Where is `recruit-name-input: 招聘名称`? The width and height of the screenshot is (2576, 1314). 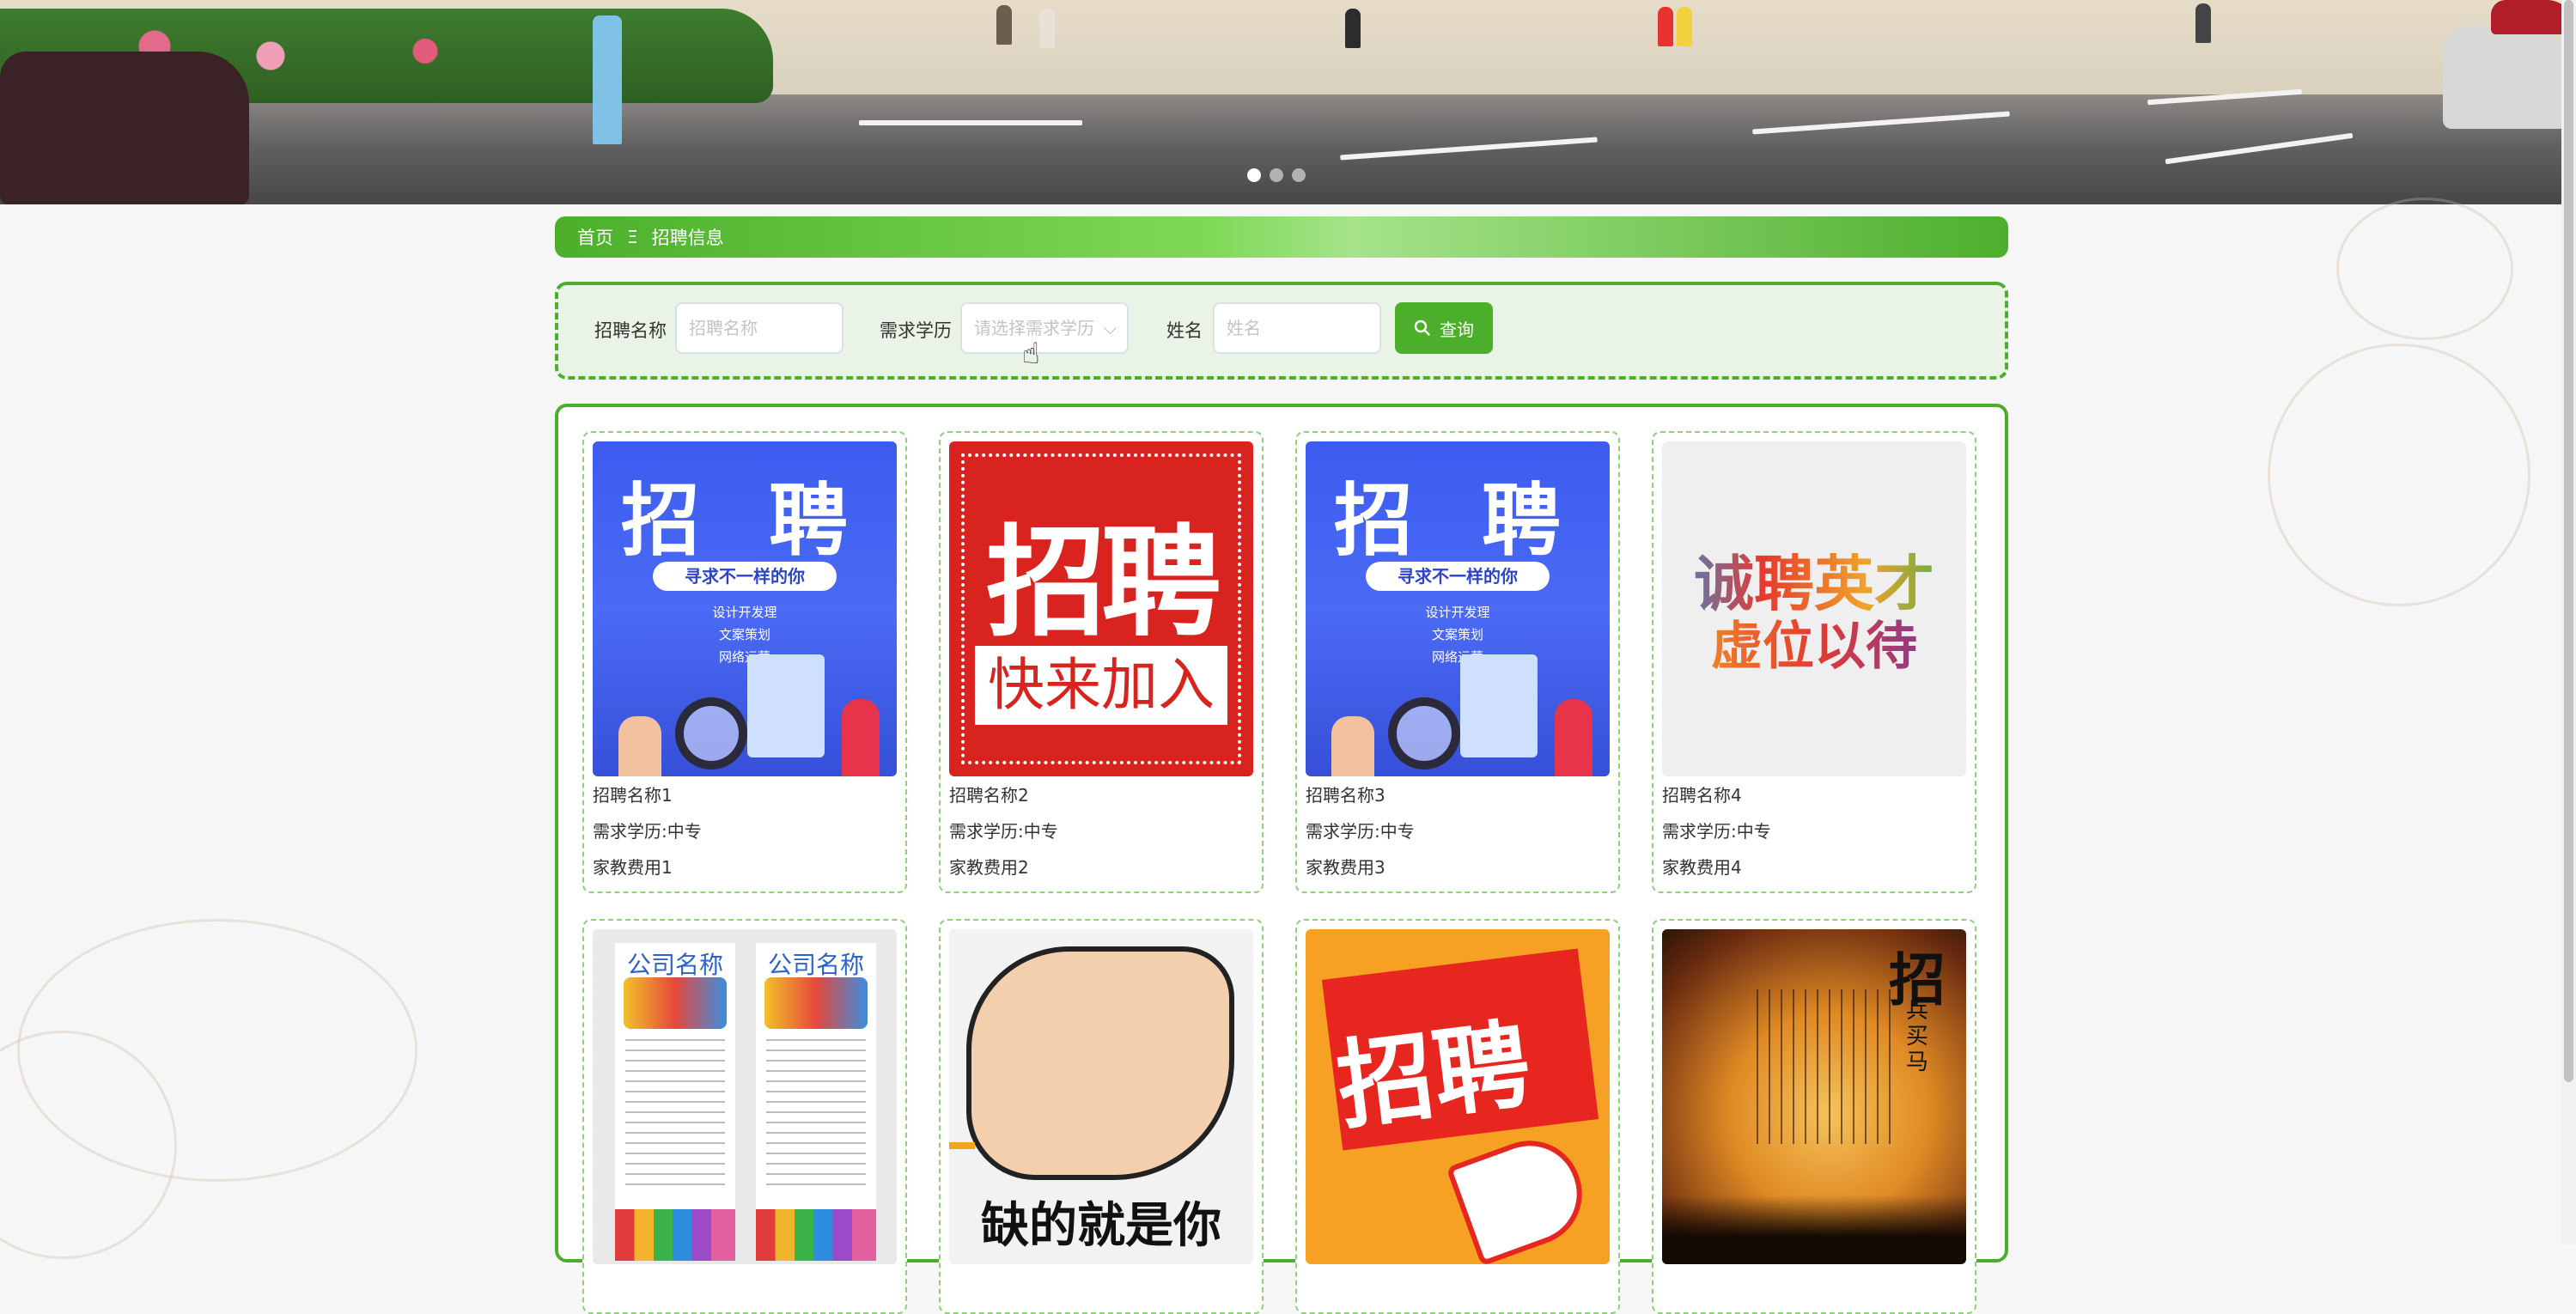 recruit-name-input: 招聘名称 is located at coordinates (759, 328).